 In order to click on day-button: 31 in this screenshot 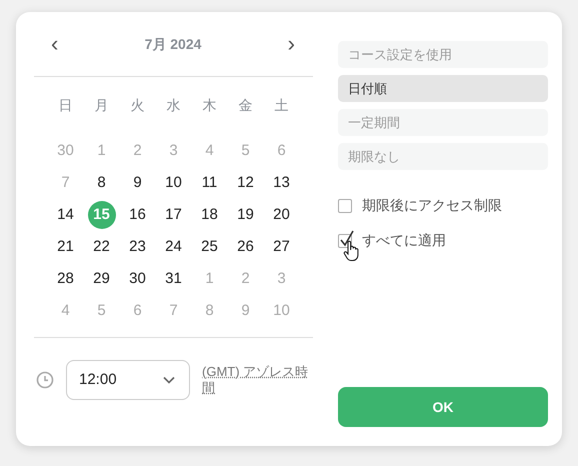, I will do `click(174, 279)`.